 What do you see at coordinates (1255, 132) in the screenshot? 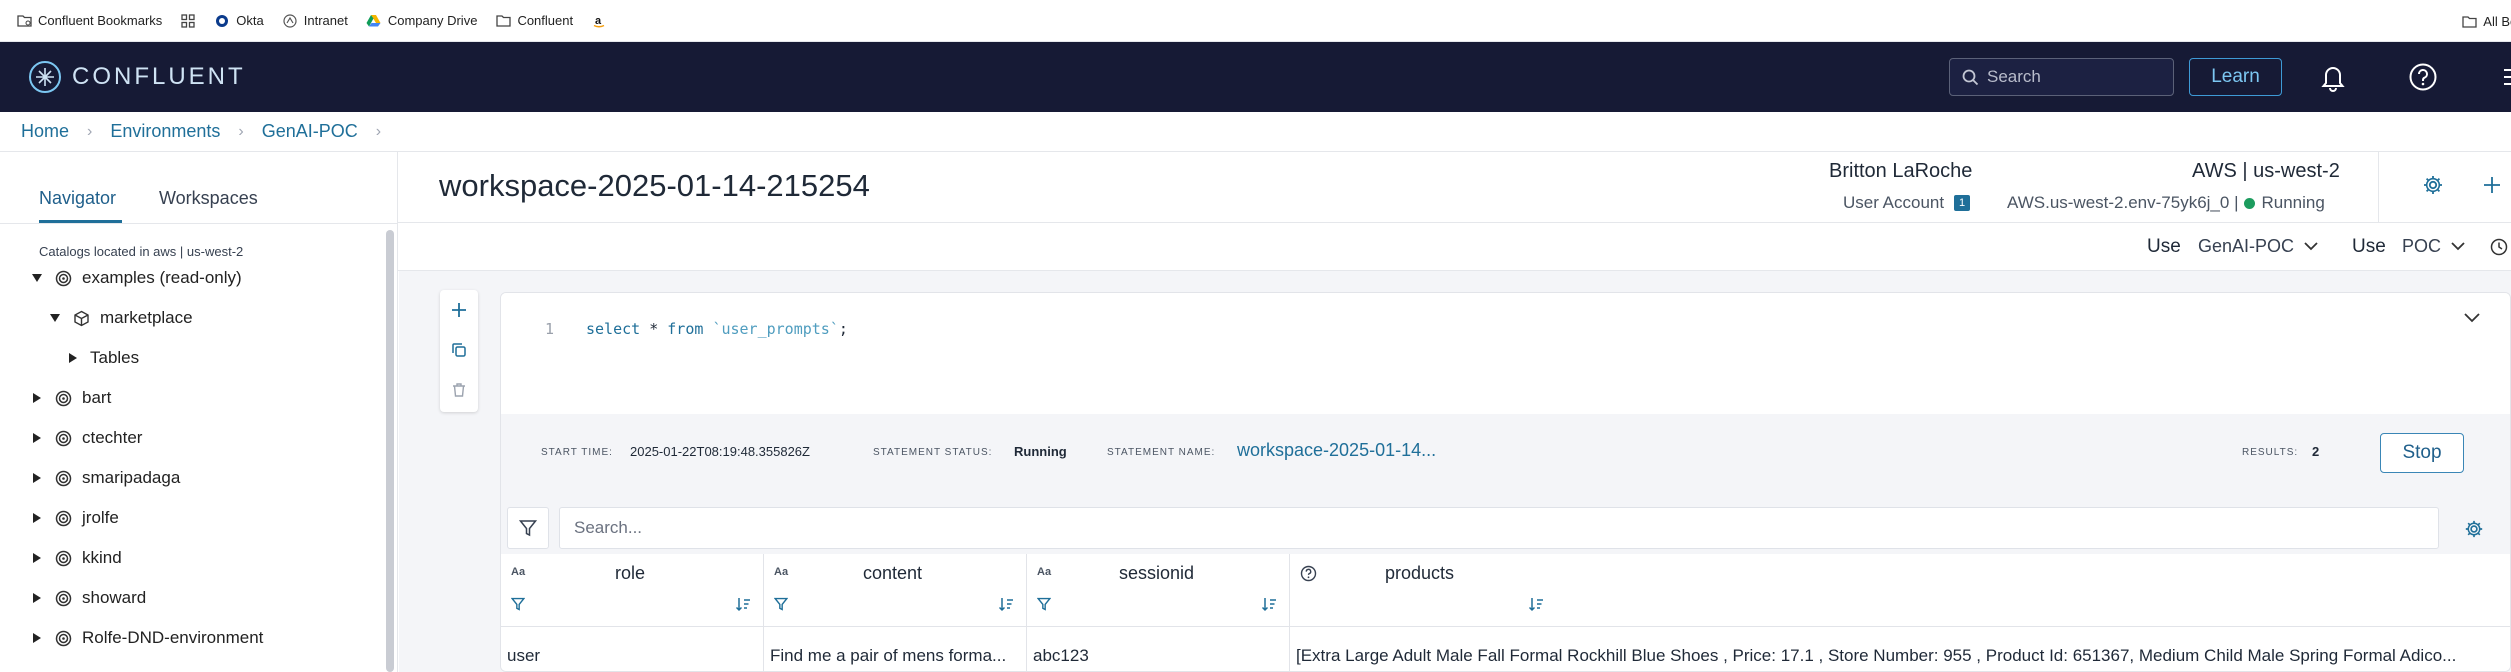
I see `breadcrumb: Home › Environments › GenAI-POC ›` at bounding box center [1255, 132].